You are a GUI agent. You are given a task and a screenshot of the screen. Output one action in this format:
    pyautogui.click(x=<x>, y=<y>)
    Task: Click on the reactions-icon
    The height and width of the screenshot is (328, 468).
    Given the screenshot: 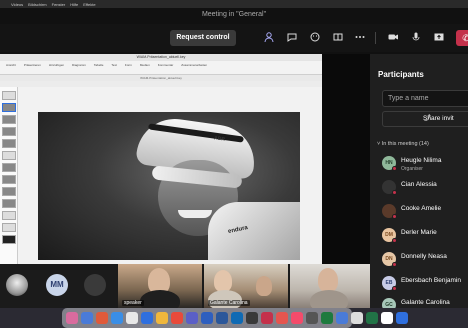 What is the action you would take?
    pyautogui.click(x=315, y=38)
    